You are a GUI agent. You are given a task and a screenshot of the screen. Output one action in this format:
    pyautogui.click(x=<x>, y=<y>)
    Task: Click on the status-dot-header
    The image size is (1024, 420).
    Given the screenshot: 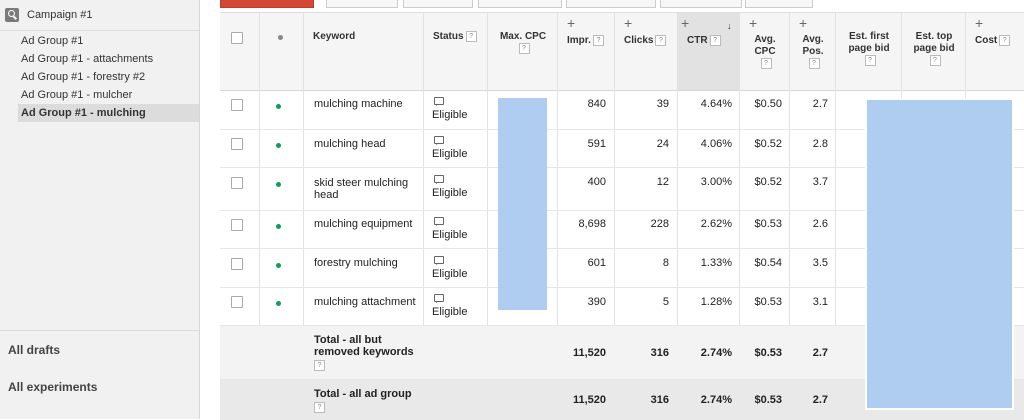 What is the action you would take?
    pyautogui.click(x=280, y=37)
    